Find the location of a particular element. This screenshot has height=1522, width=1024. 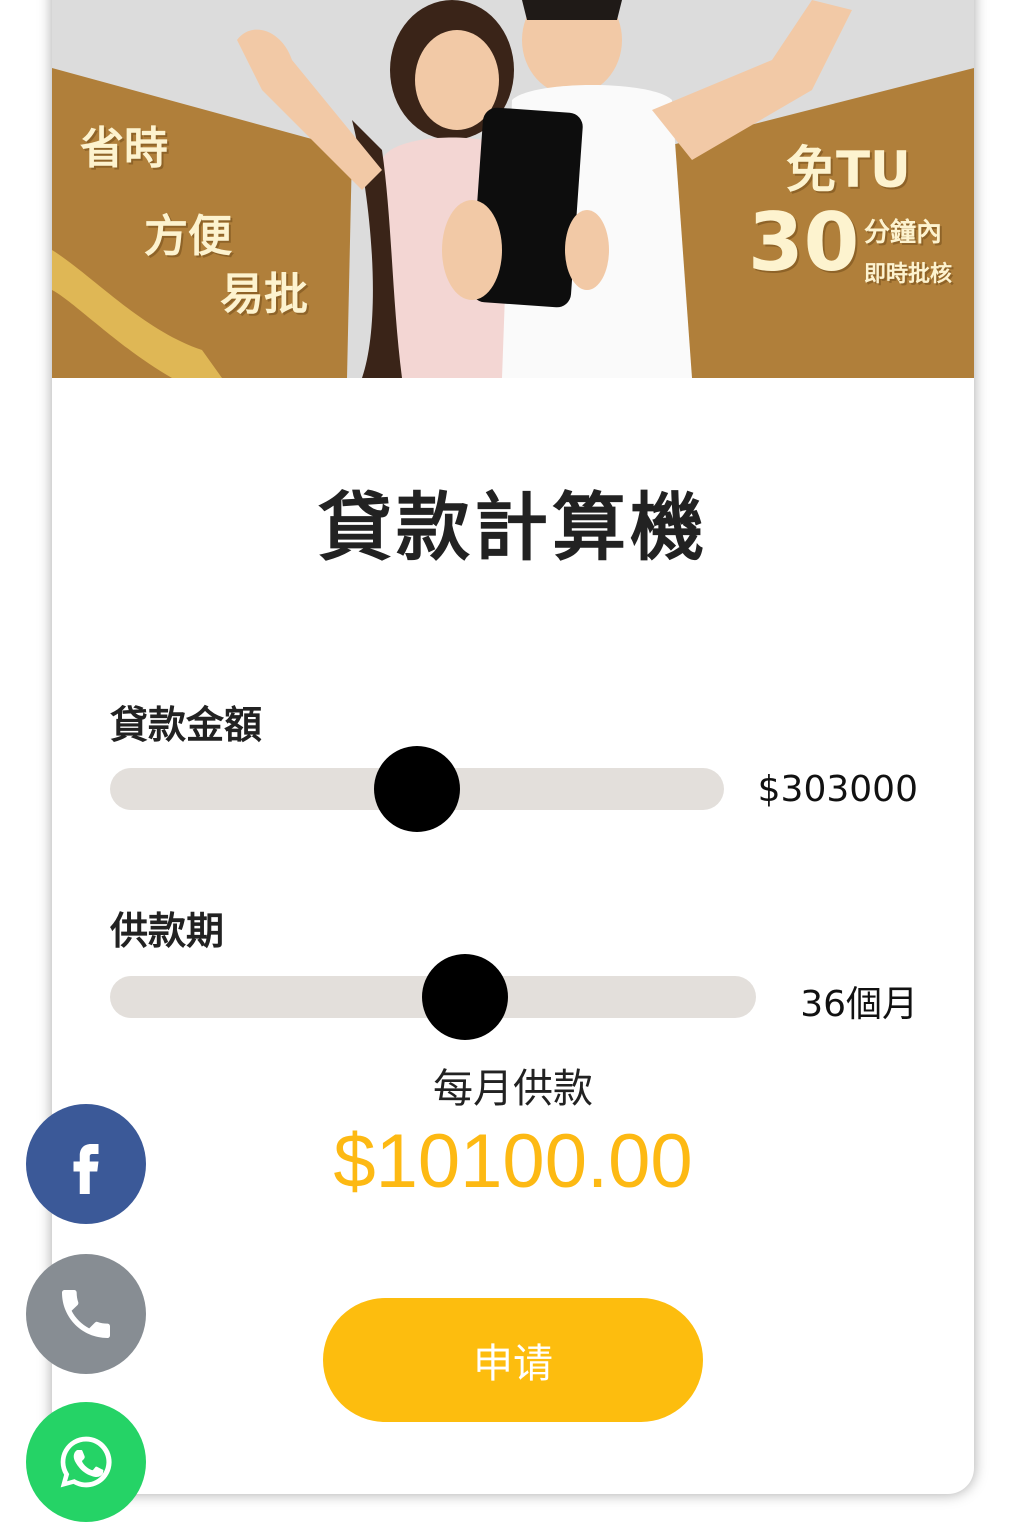

monthly-payment-label: 每月供款 is located at coordinates (513, 1089).